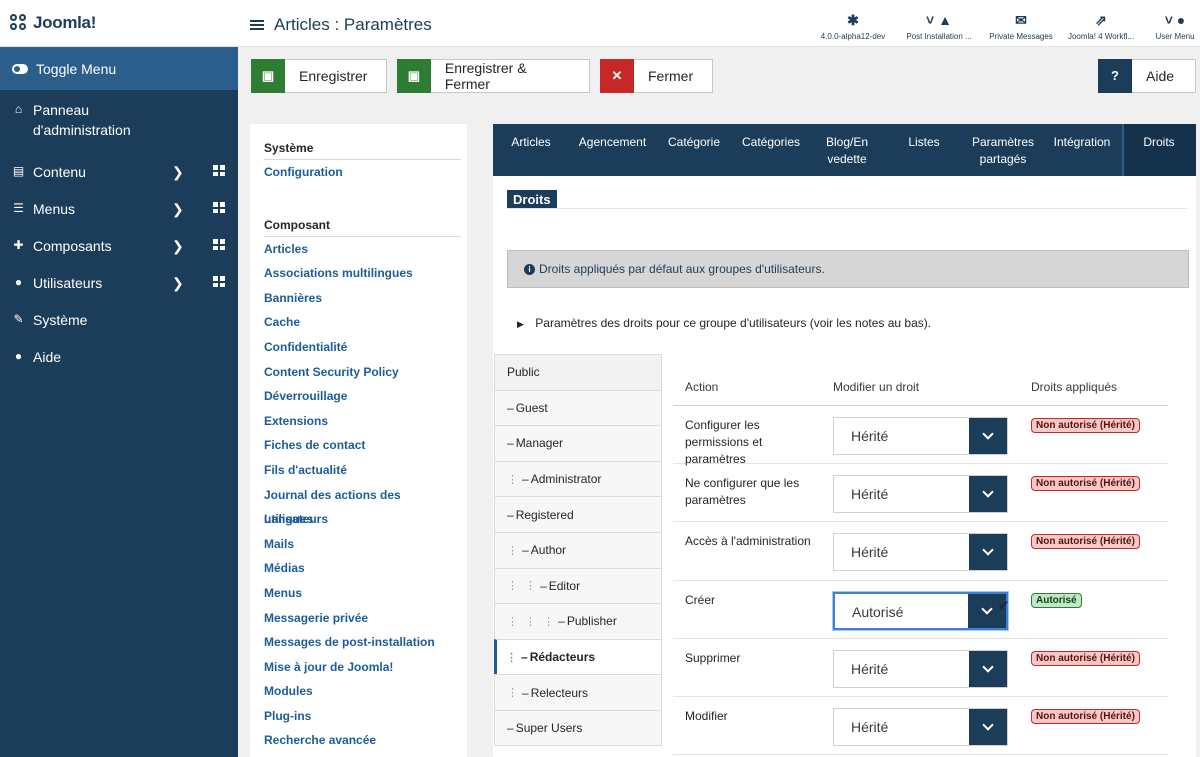 This screenshot has width=1200, height=757. What do you see at coordinates (362, 691) in the screenshot?
I see `option-link: Modules` at bounding box center [362, 691].